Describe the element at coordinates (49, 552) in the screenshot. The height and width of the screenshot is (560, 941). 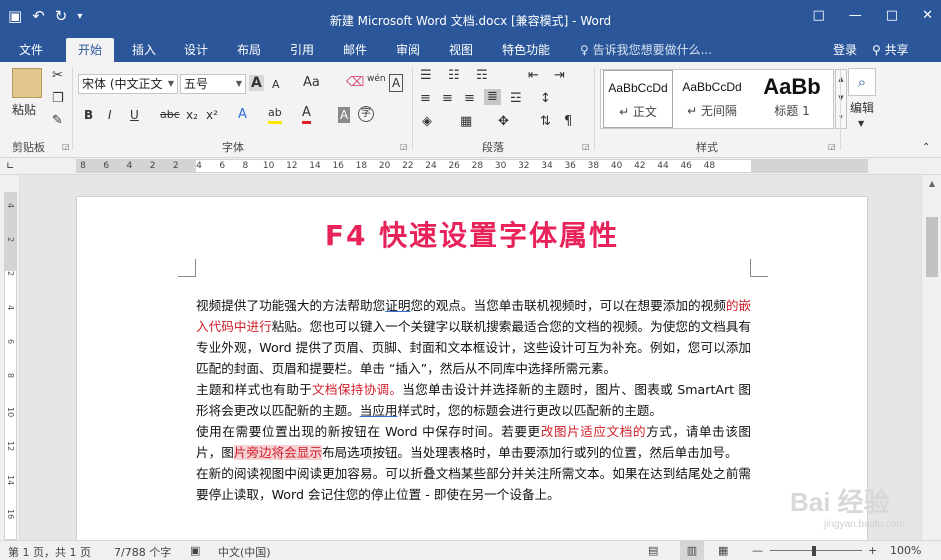
I see `page-count: 第 1 页，共 1 页` at that location.